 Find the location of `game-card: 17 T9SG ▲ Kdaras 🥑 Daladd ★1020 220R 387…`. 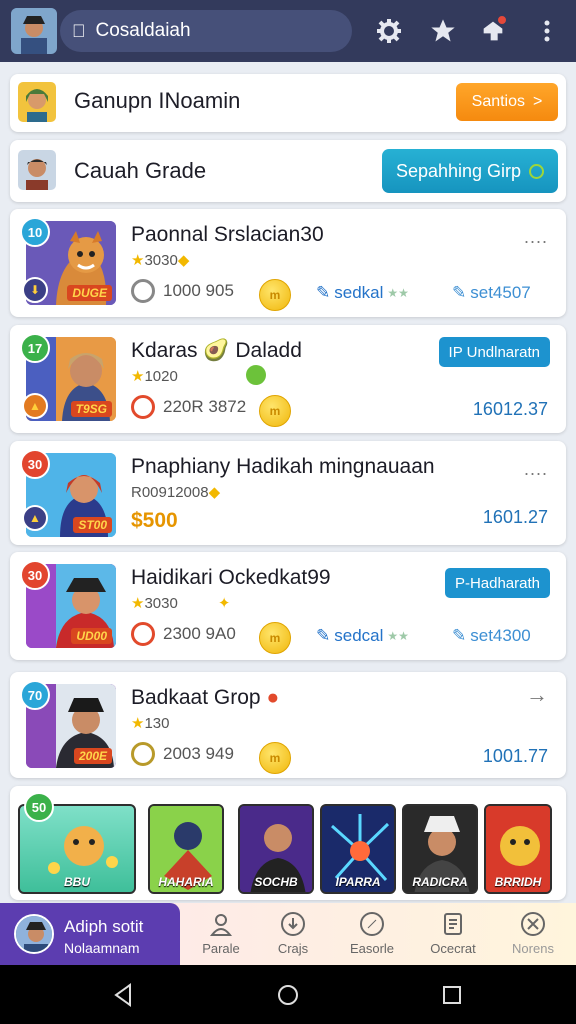

game-card: 17 T9SG ▲ Kdaras 🥑 Daladd ★1020 220R 387… is located at coordinates (288, 379).